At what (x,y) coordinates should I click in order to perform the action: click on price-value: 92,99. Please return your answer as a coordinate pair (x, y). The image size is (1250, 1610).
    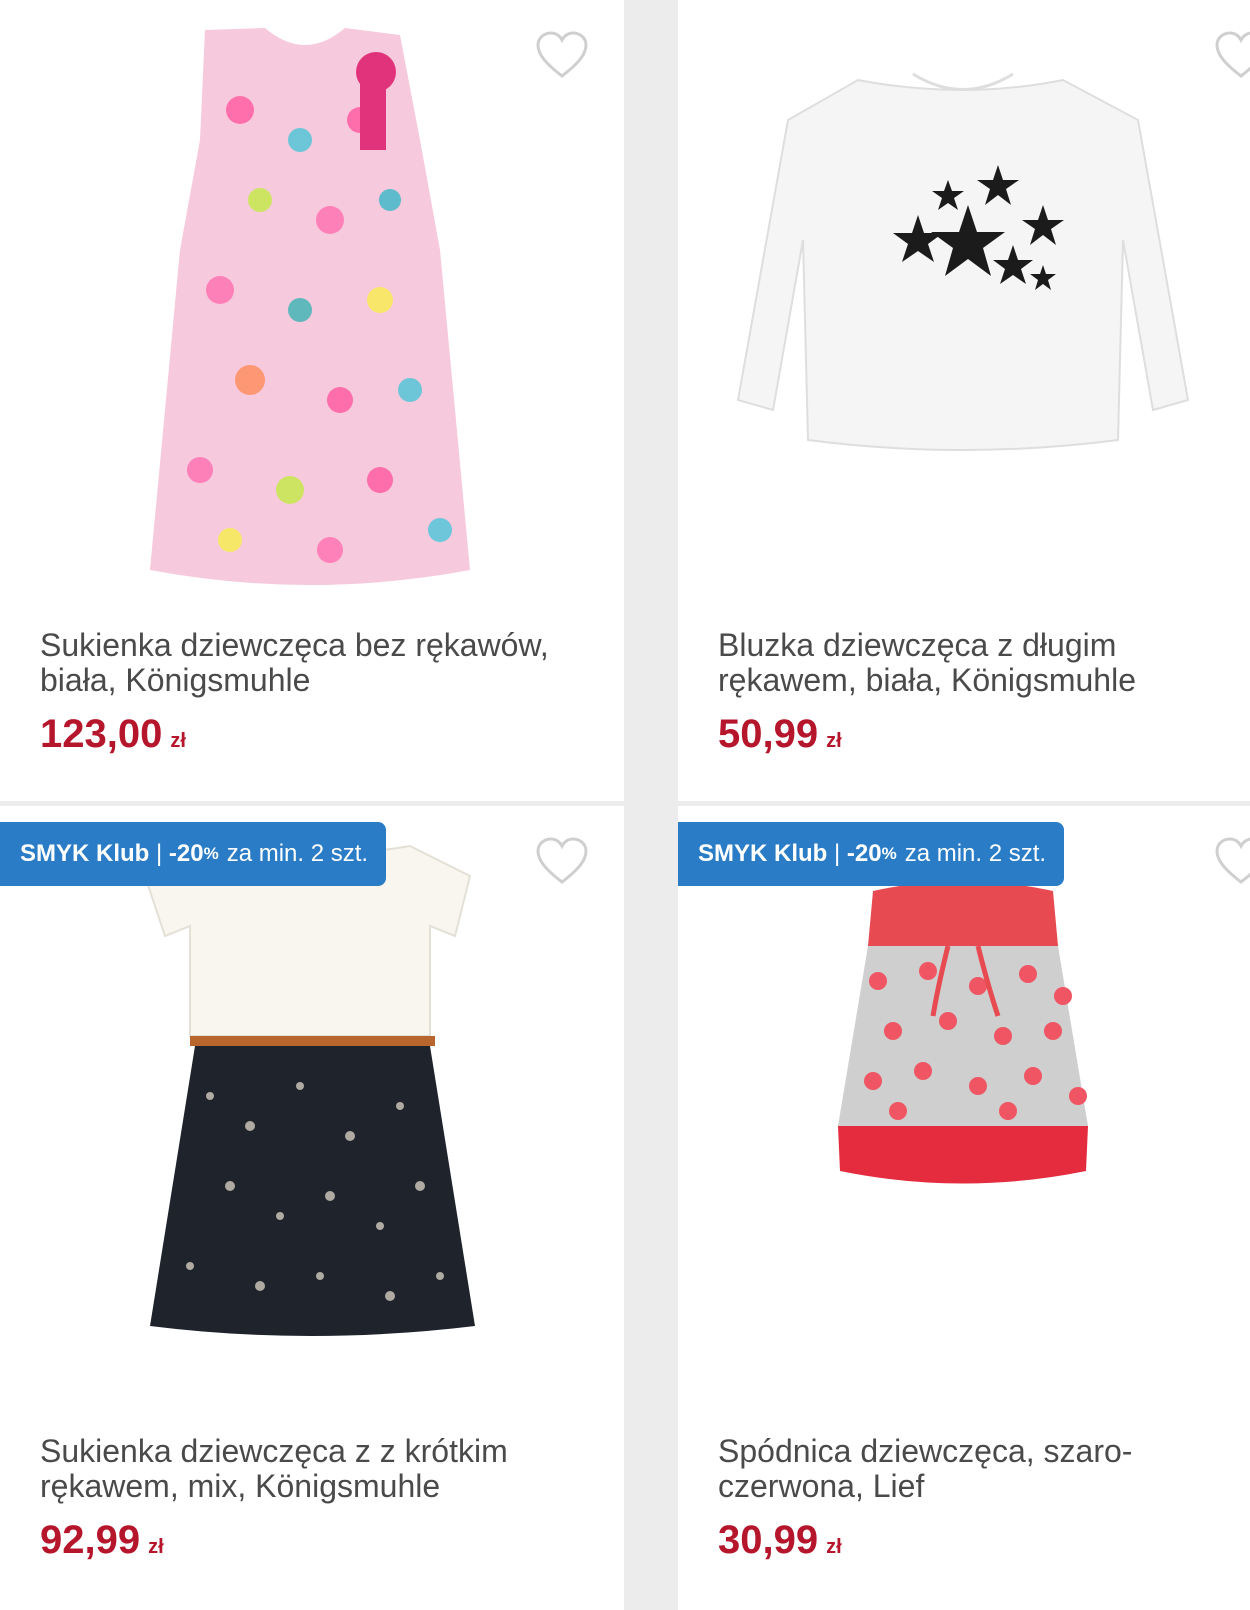
    Looking at the image, I should click on (90, 1540).